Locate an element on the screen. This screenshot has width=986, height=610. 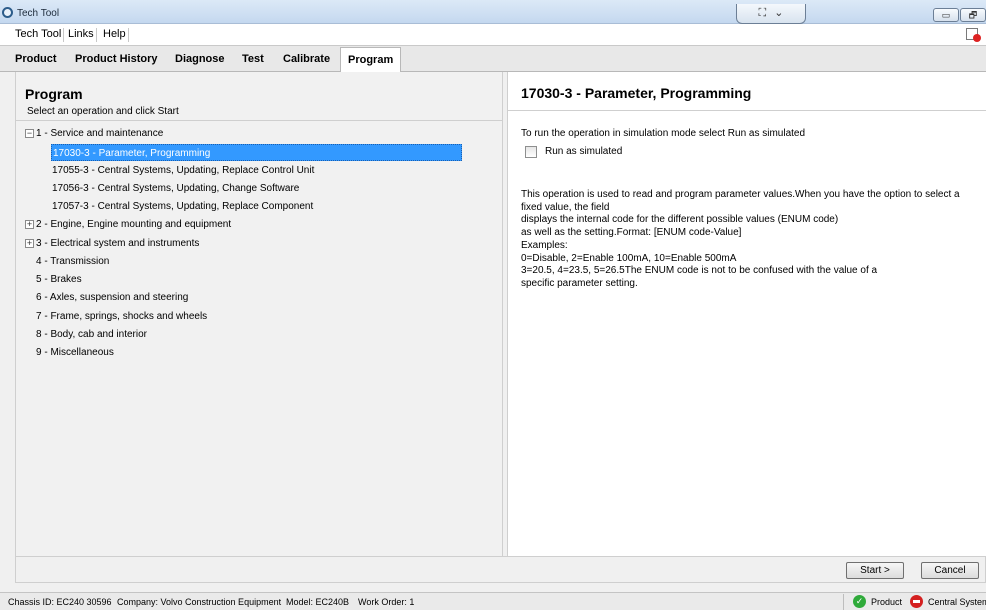
tree-group-frame: 7 - Frame, springs, shocks and wheels is located at coordinates (121, 316).